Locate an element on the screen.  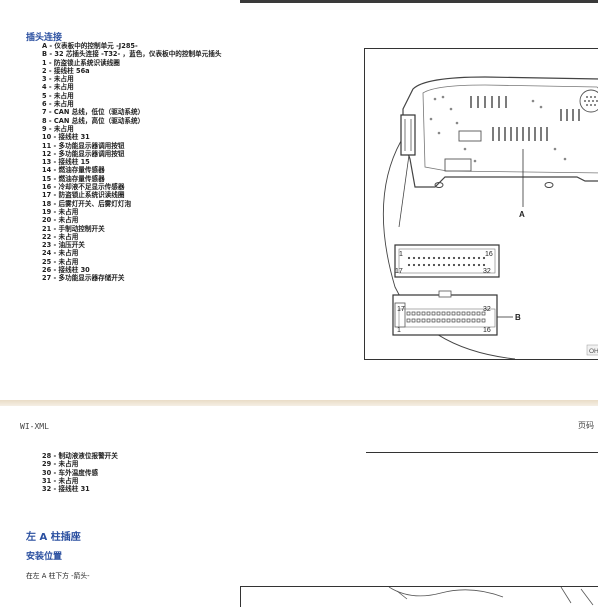
pin-list-item: 21 - 手制动控制开关 is located at coordinates (73, 228).